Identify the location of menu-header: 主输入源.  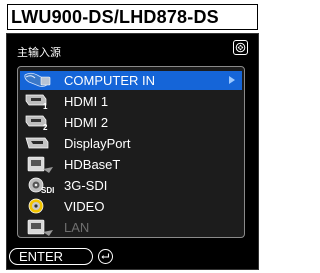
(39, 52).